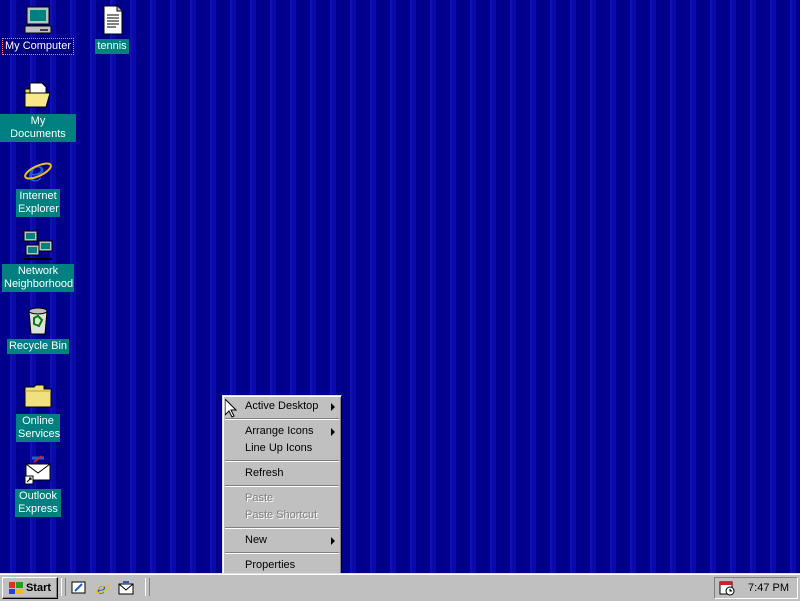 This screenshot has width=800, height=601. I want to click on system-tray: 7:47 PM, so click(756, 588).